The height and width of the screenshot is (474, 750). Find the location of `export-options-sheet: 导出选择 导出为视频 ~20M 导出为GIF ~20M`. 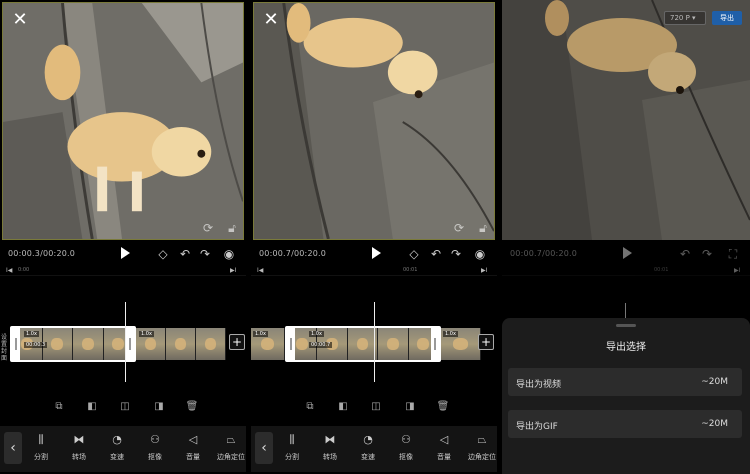

export-options-sheet: 导出选择 导出为视频 ~20M 导出为GIF ~20M is located at coordinates (626, 396).